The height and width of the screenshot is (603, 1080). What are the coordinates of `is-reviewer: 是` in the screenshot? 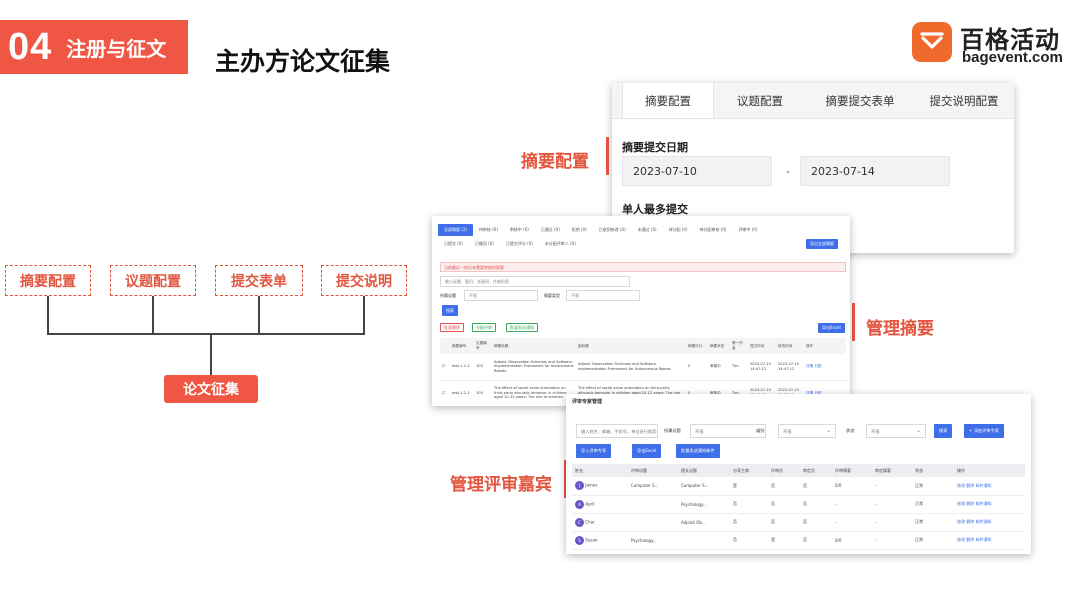 It's located at (784, 540).